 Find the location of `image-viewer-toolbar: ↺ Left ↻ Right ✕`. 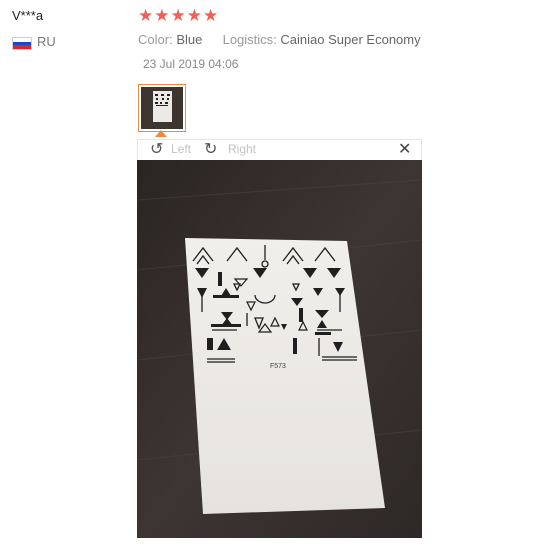

image-viewer-toolbar: ↺ Left ↻ Right ✕ is located at coordinates (279, 149).